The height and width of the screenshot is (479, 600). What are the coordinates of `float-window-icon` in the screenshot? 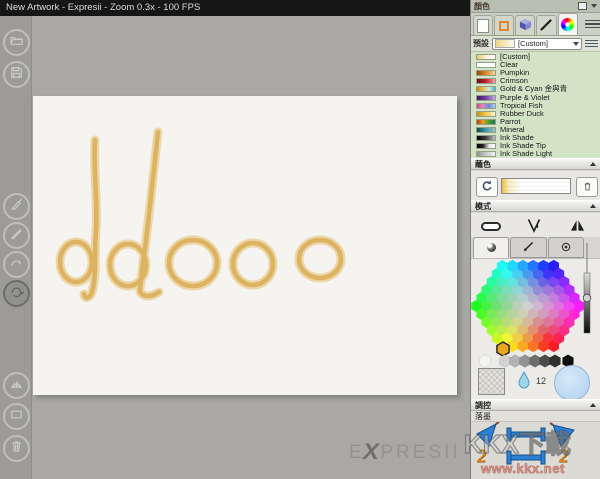 It's located at (582, 6).